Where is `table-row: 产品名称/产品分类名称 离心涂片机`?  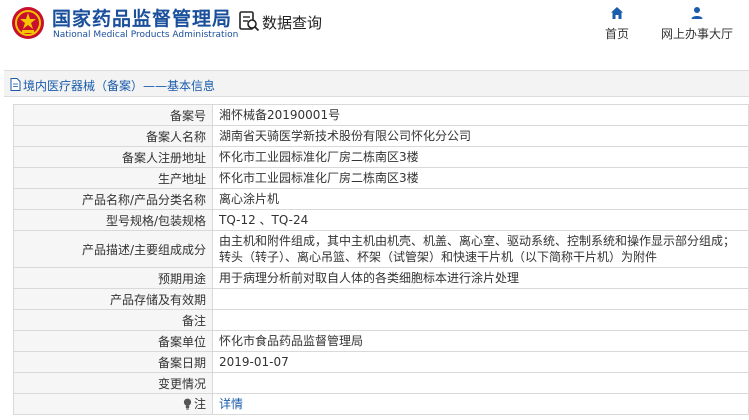 table-row: 产品名称/产品分类名称 离心涂片机 is located at coordinates (381, 199).